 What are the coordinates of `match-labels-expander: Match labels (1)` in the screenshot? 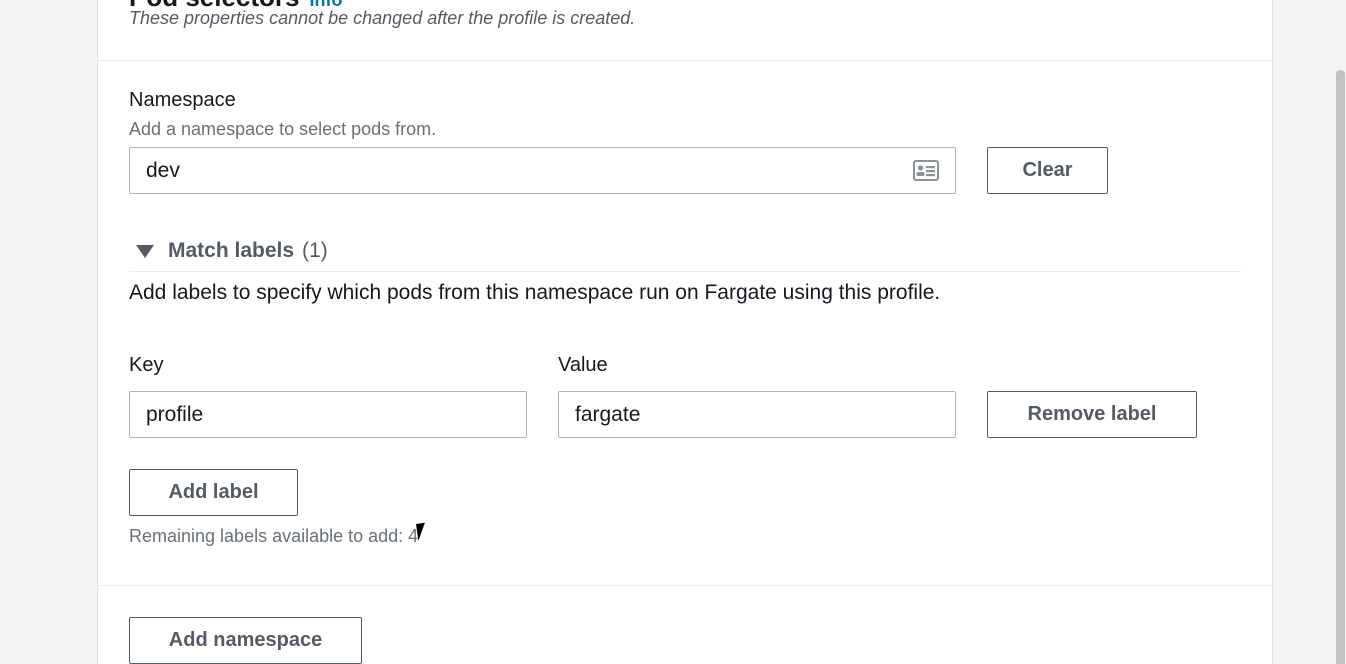 It's located at (228, 251).